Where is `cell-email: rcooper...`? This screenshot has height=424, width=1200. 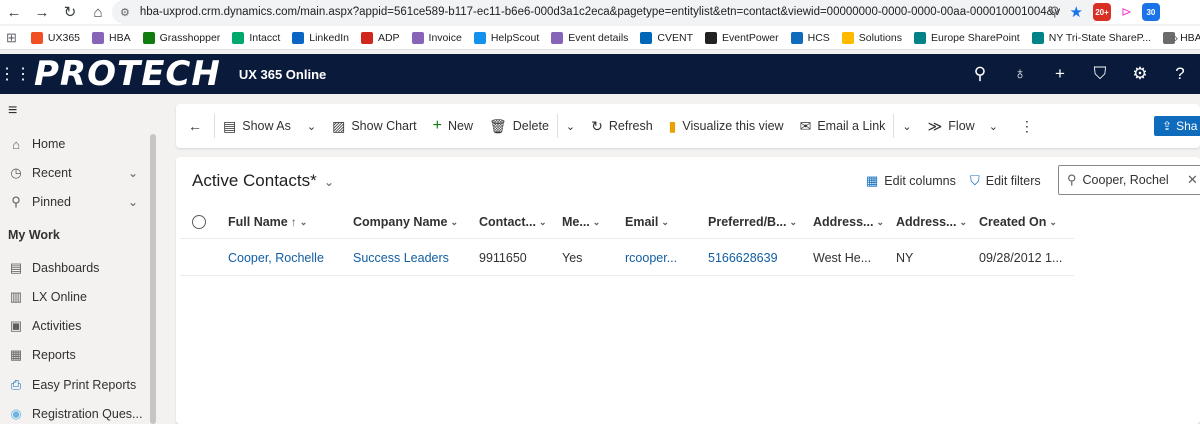 cell-email: rcooper... is located at coordinates (651, 258).